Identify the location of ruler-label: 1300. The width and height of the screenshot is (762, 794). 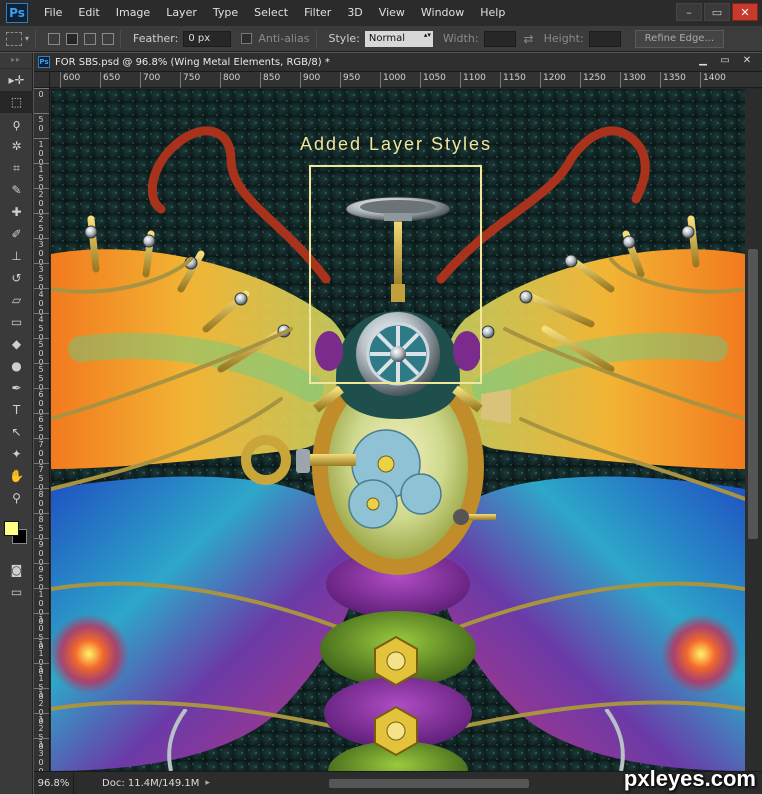
(41, 755).